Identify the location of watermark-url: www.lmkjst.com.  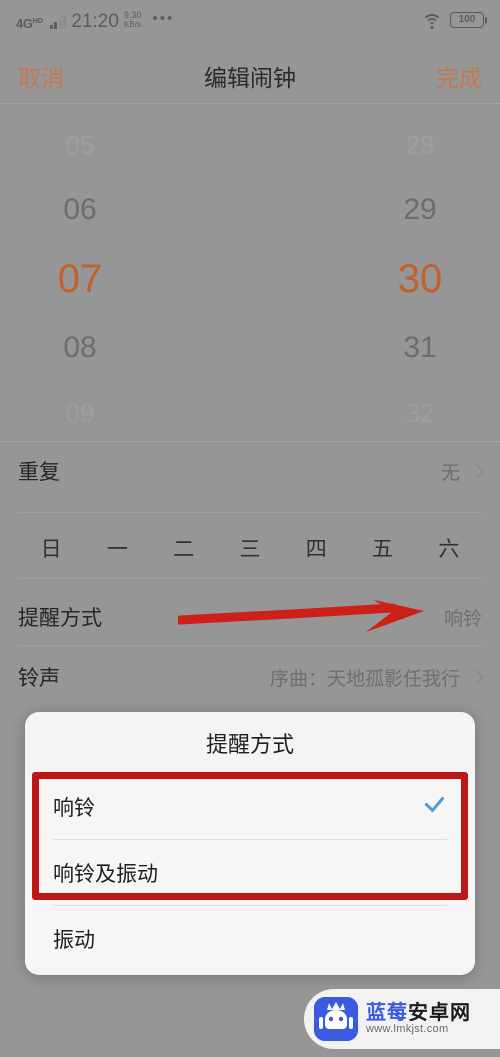
(407, 1028).